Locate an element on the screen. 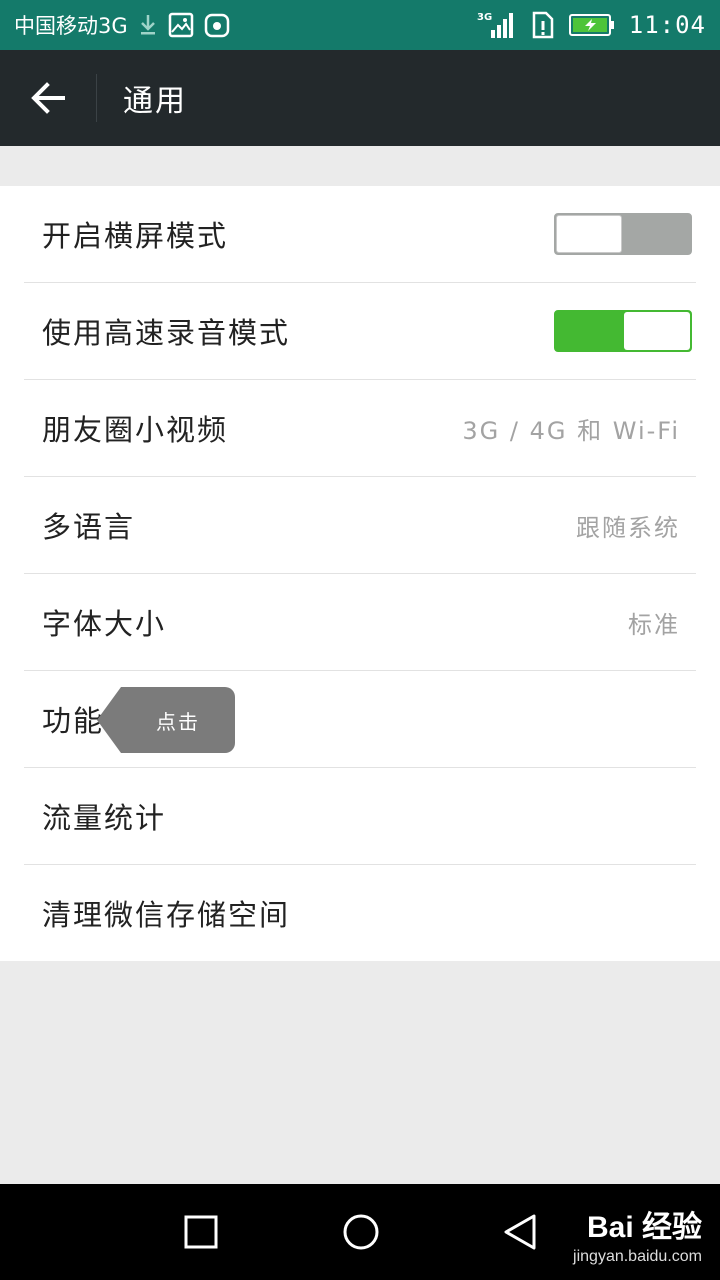 Image resolution: width=720 pixels, height=1280 pixels. setting-label: 开启横屏模式 is located at coordinates (135, 236).